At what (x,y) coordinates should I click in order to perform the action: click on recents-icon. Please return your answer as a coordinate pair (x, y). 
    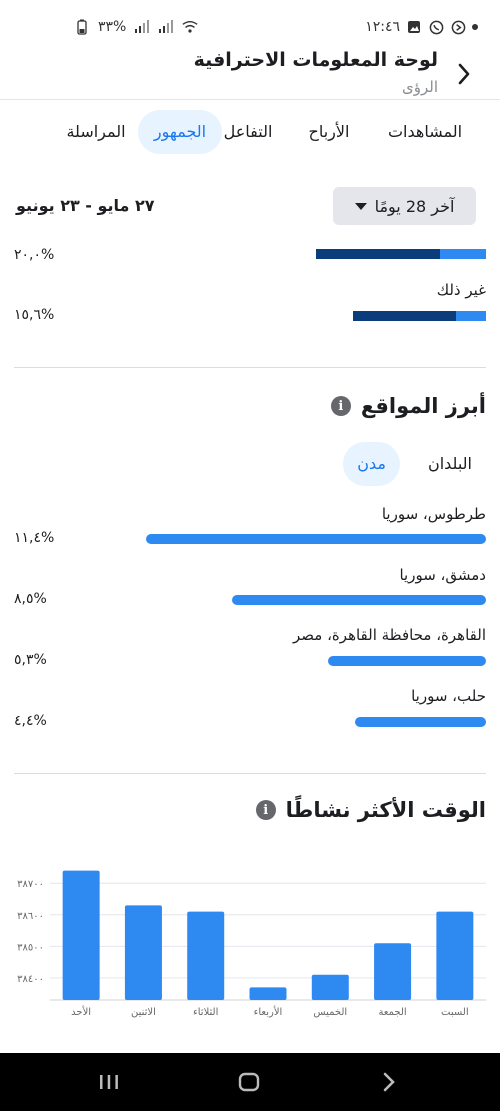
    Looking at the image, I should click on (109, 1082).